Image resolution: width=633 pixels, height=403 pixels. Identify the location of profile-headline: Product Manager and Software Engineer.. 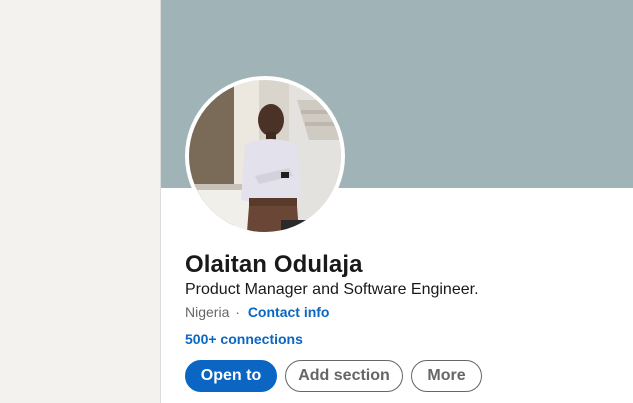
(332, 289).